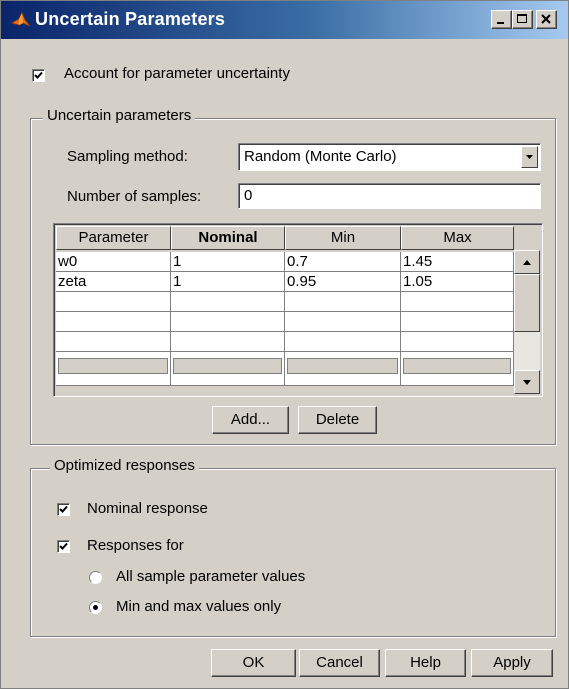  What do you see at coordinates (21, 19) in the screenshot?
I see `matlab-icon` at bounding box center [21, 19].